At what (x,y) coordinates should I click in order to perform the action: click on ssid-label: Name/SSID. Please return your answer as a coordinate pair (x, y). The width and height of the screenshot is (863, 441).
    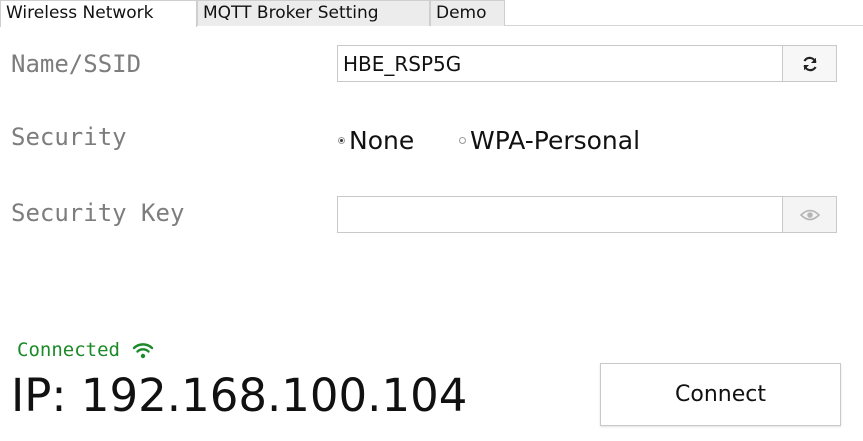
    Looking at the image, I should click on (76, 64).